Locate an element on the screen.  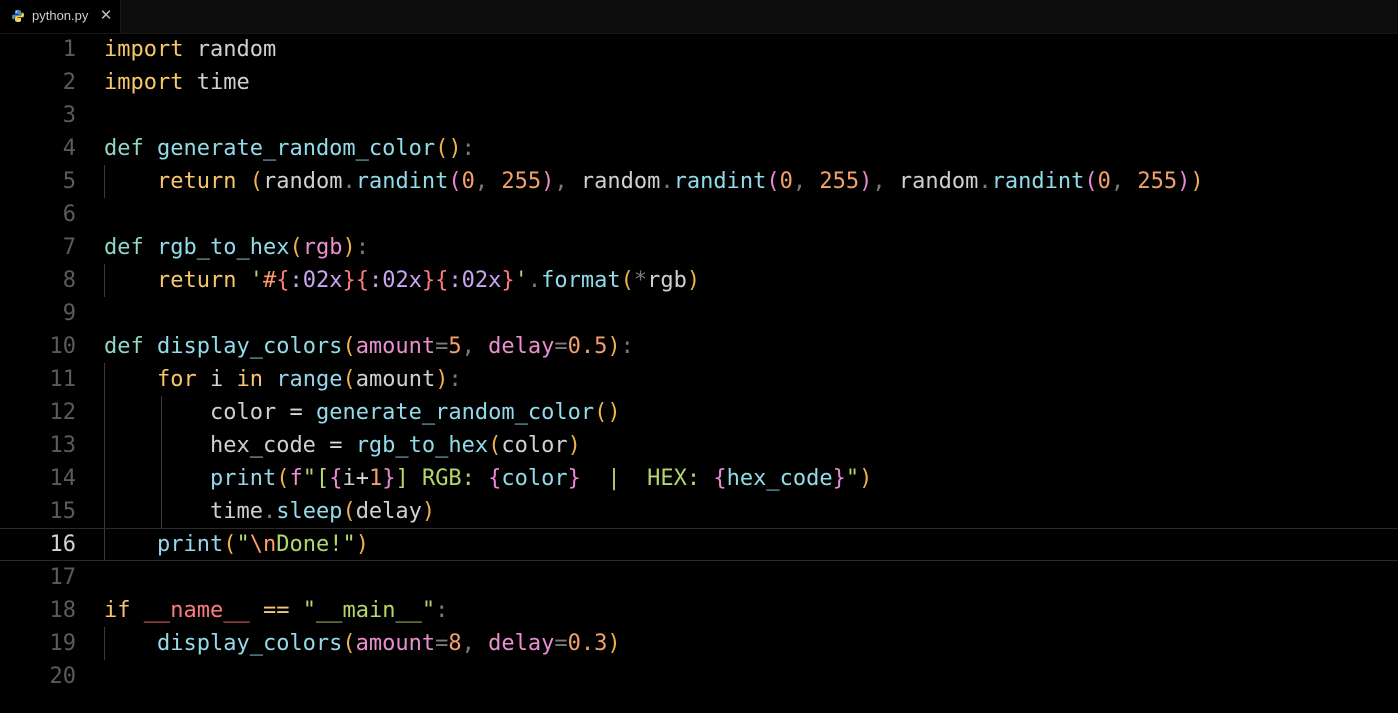
line-number: 15 is located at coordinates (63, 511).